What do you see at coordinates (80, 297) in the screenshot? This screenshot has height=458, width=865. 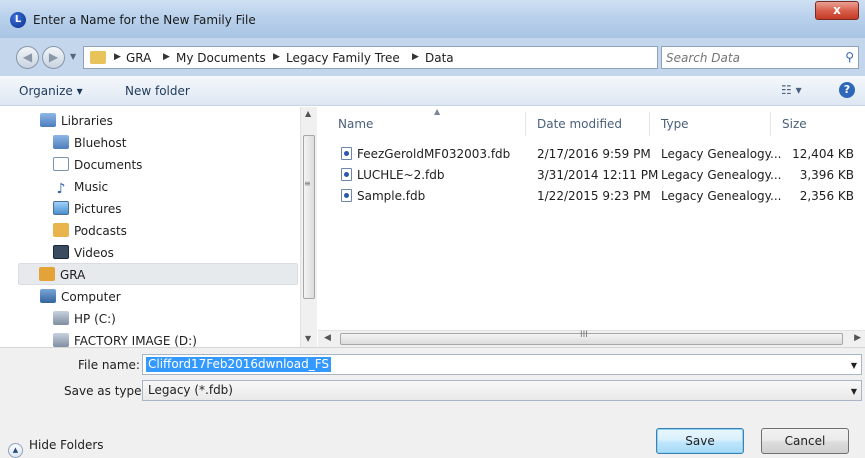 I see `nav-item-computer: Computer` at bounding box center [80, 297].